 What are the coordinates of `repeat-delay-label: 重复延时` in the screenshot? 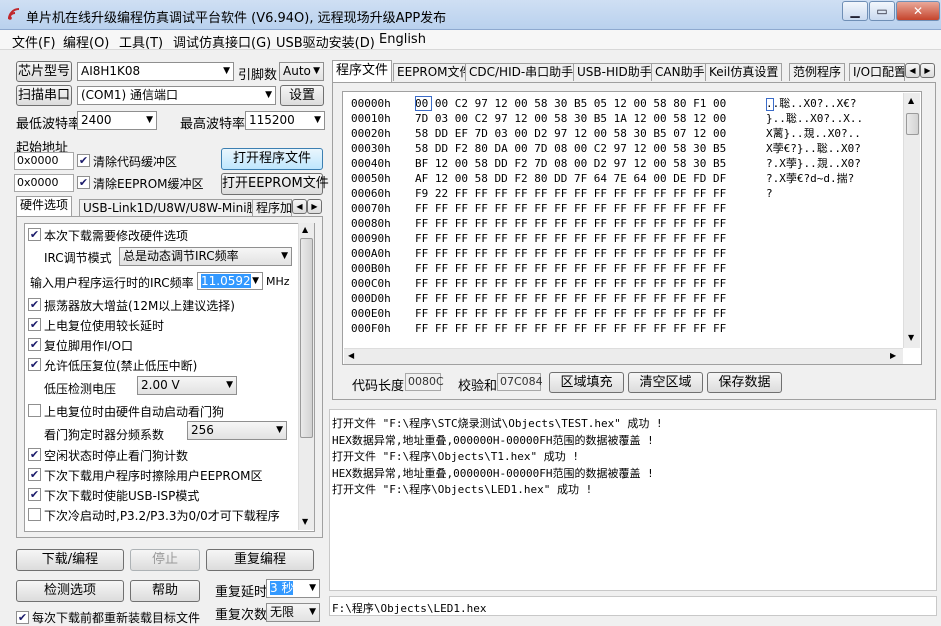 It's located at (241, 592).